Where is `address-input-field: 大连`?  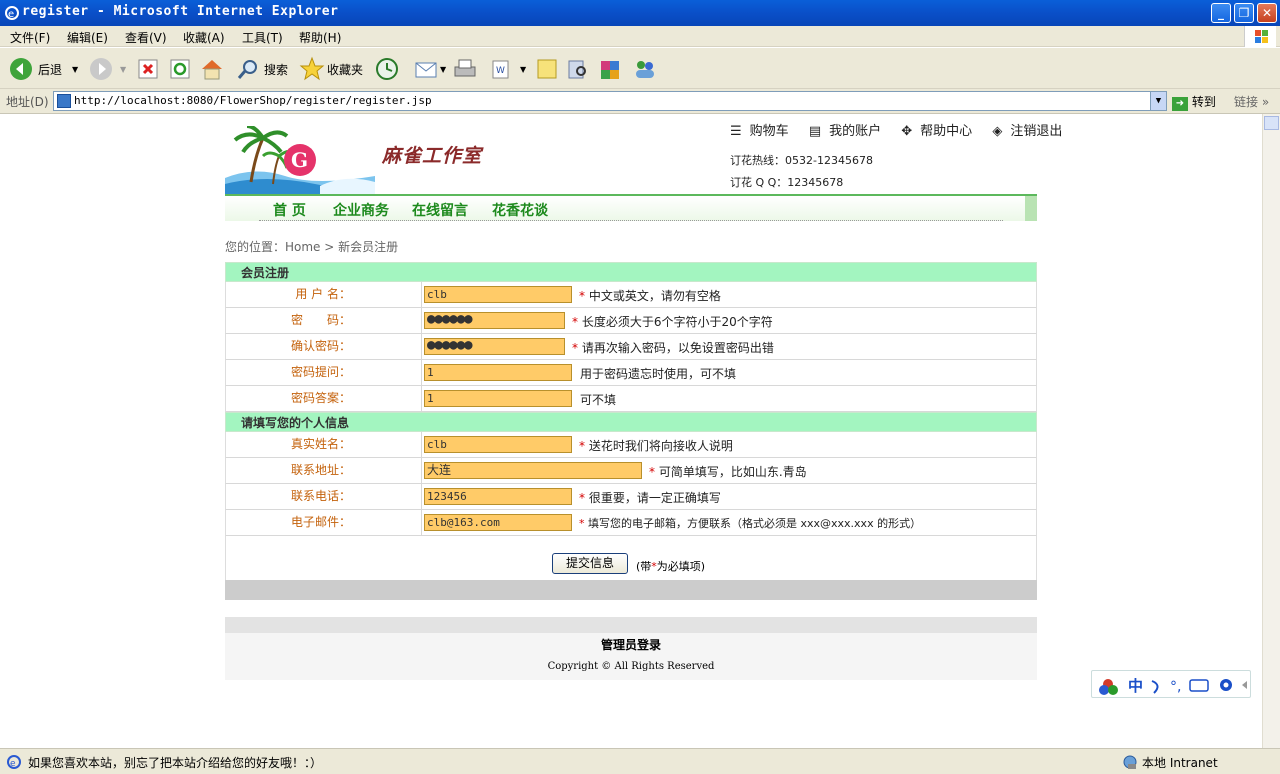
address-input-field: 大连 is located at coordinates (533, 470).